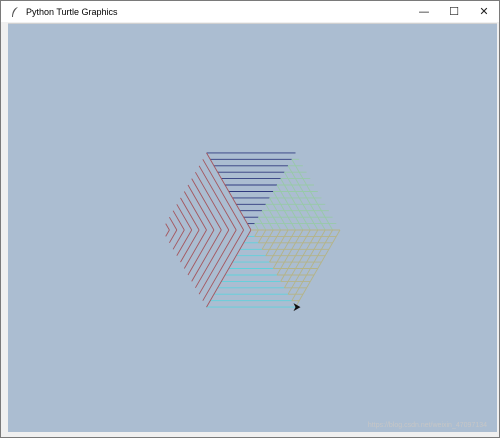 The width and height of the screenshot is (500, 438). I want to click on title-bar: Python Turtle Graphics — ☐ ✕, so click(250, 11).